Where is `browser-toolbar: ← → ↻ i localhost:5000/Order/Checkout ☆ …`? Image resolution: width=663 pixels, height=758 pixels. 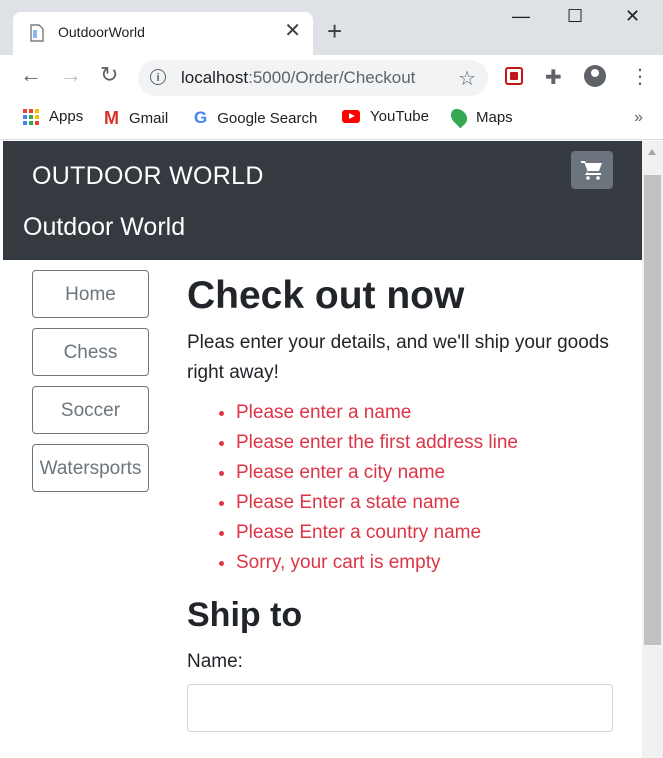 browser-toolbar: ← → ↻ i localhost:5000/Order/Checkout ☆ … is located at coordinates (331, 78).